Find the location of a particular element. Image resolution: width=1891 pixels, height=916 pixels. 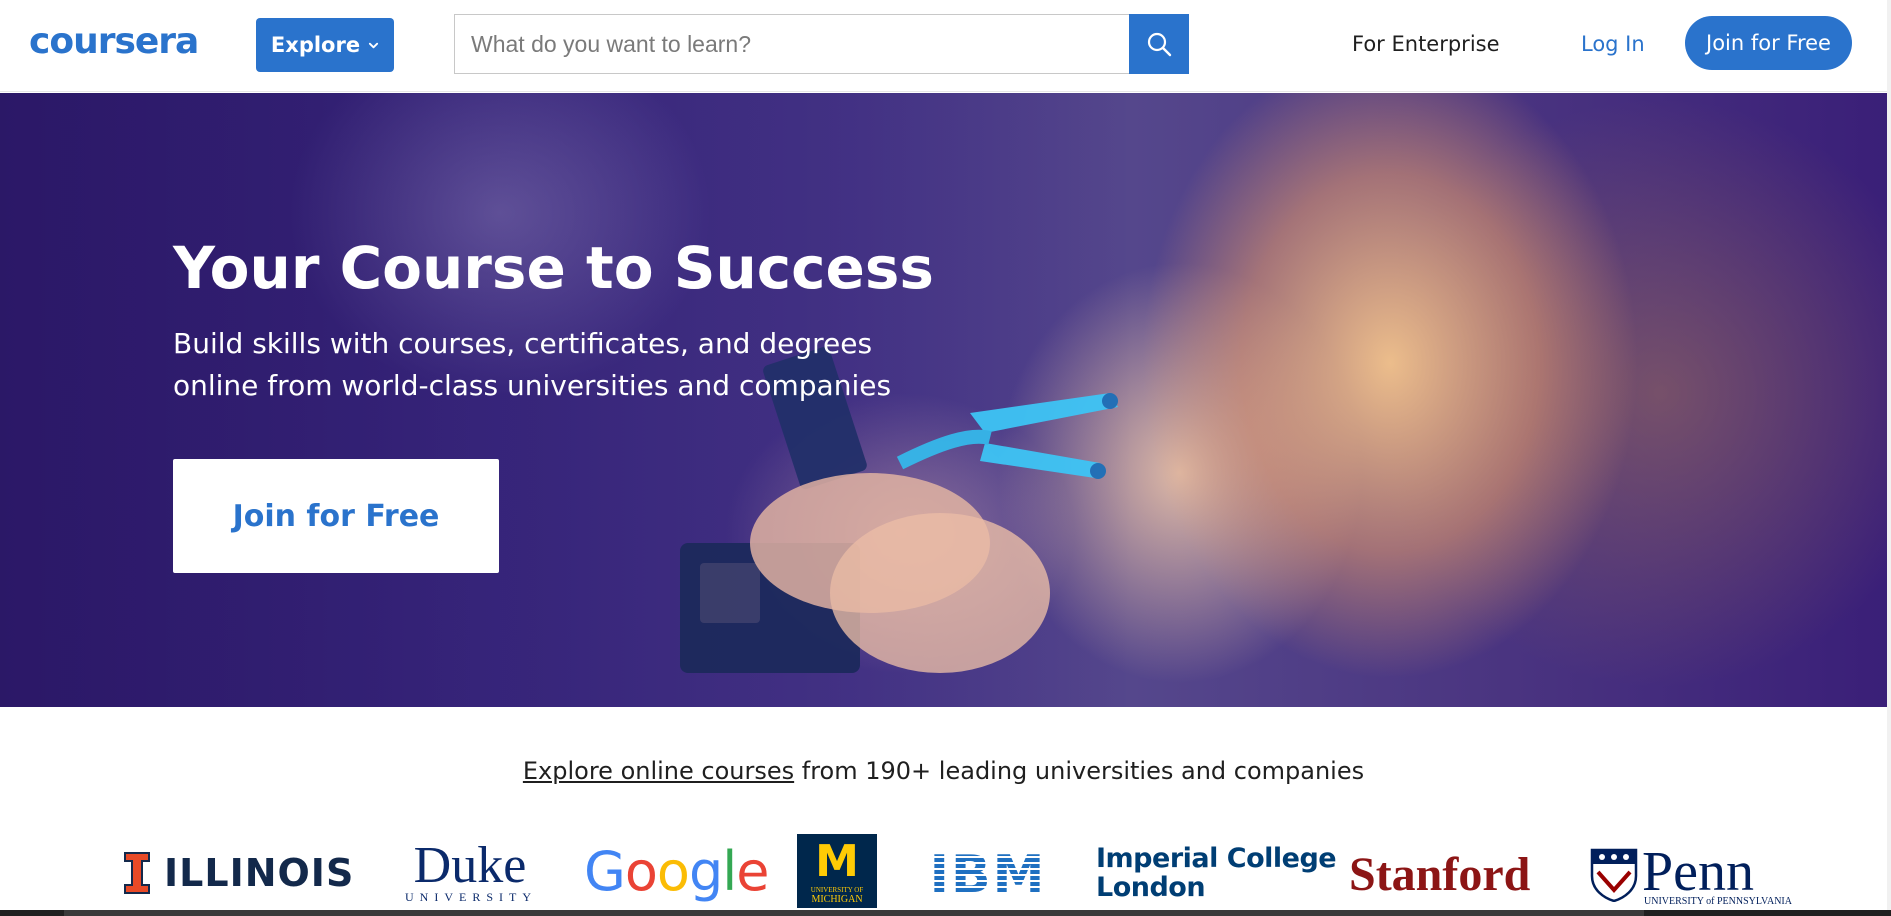

google-letter: G is located at coordinates (605, 871).